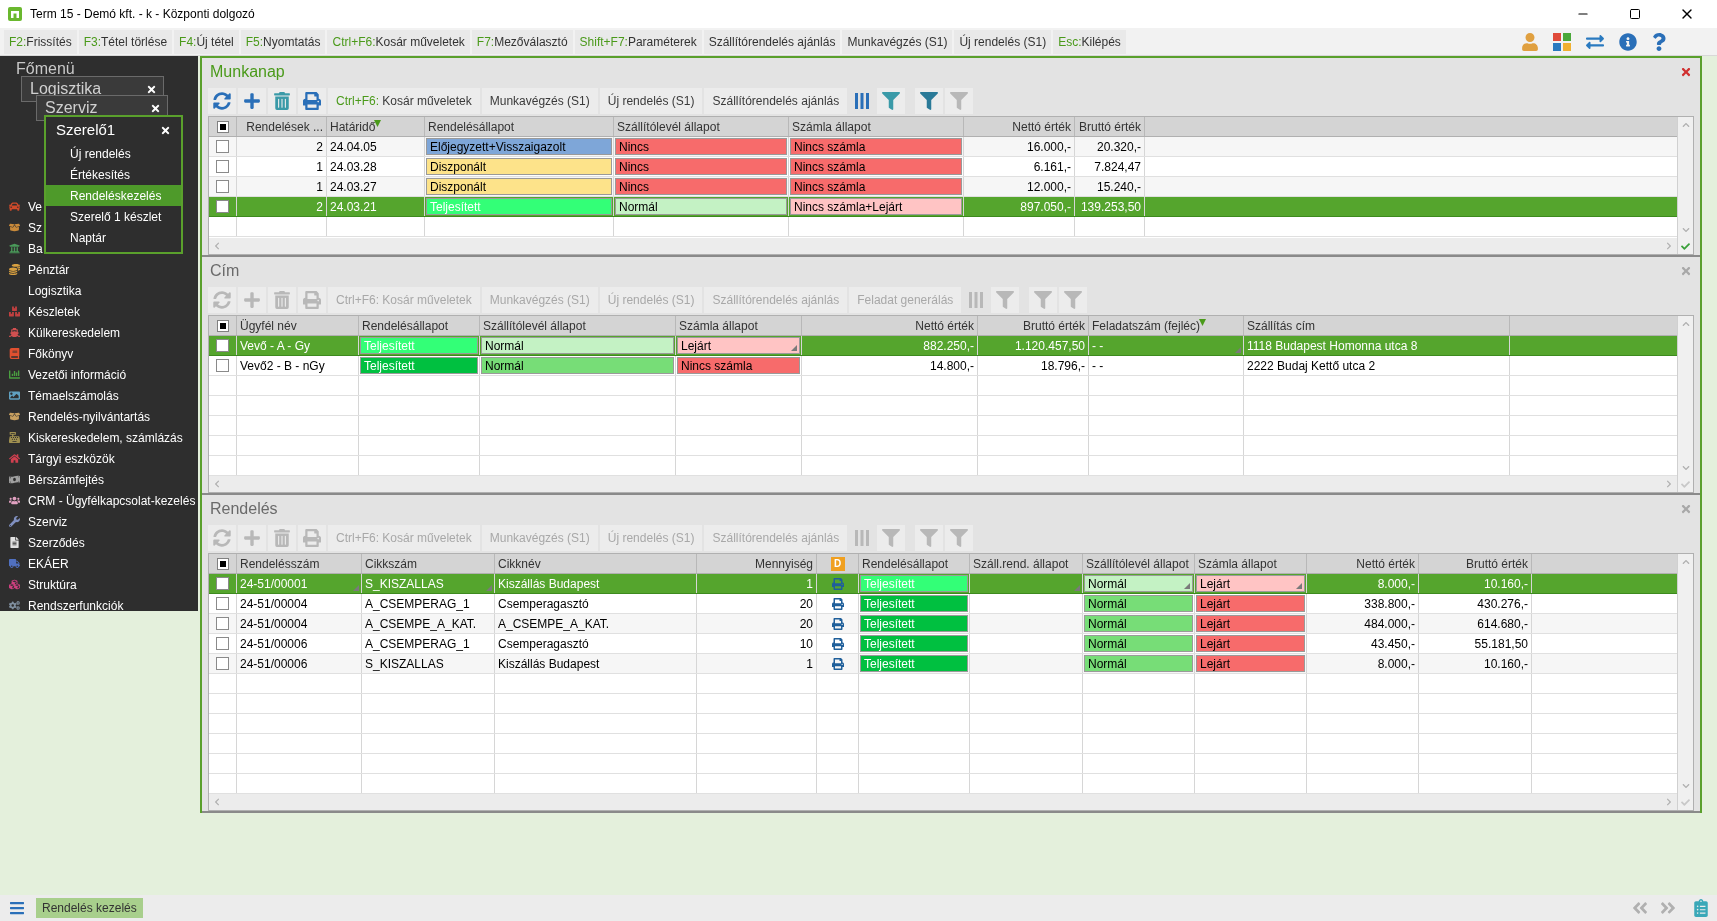 This screenshot has height=921, width=1717. I want to click on table-cell-text: 614.680,-, so click(1502, 624).